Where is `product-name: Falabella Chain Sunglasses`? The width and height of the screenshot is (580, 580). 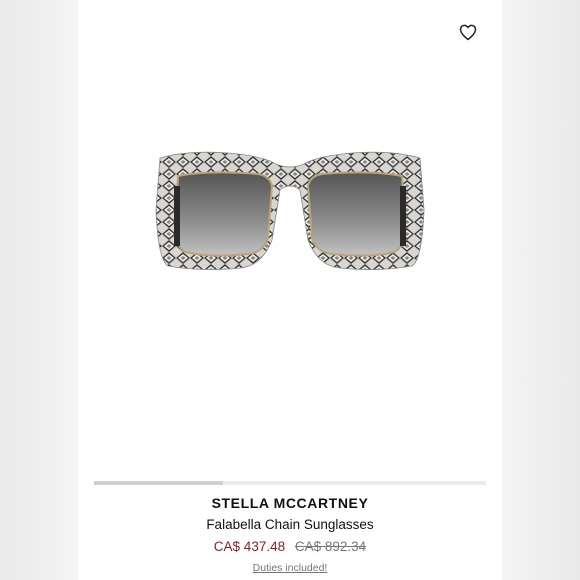
product-name: Falabella Chain Sunglasses is located at coordinates (290, 524).